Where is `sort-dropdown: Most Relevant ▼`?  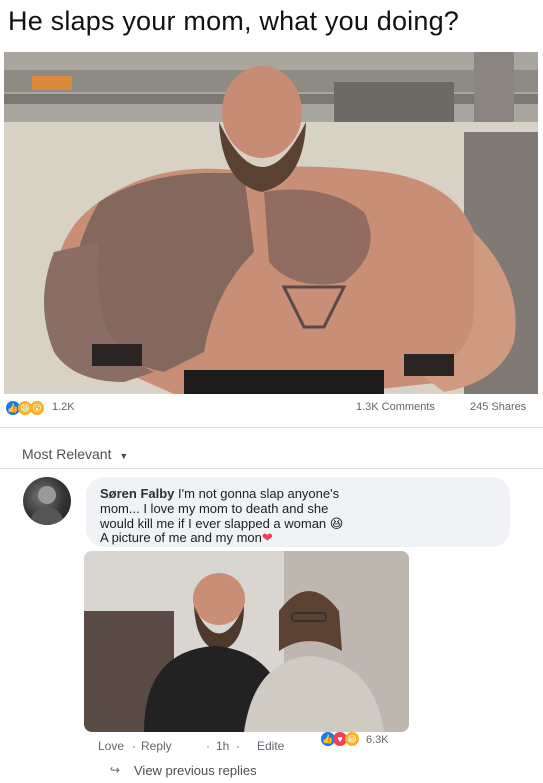 sort-dropdown: Most Relevant ▼ is located at coordinates (75, 454).